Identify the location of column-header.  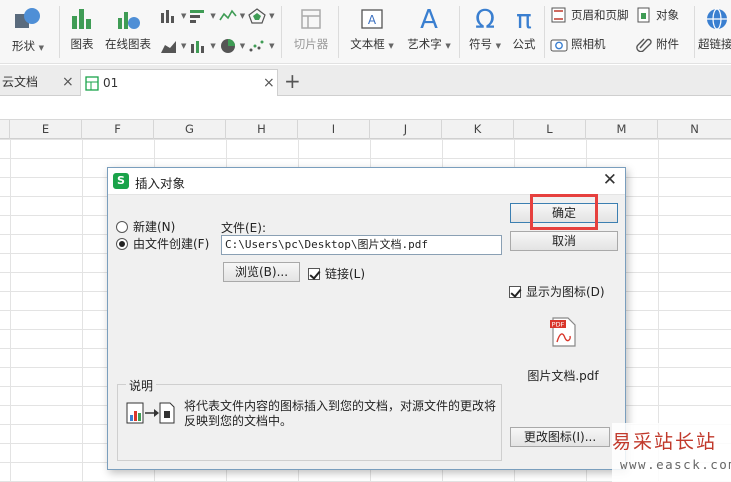
(5, 129).